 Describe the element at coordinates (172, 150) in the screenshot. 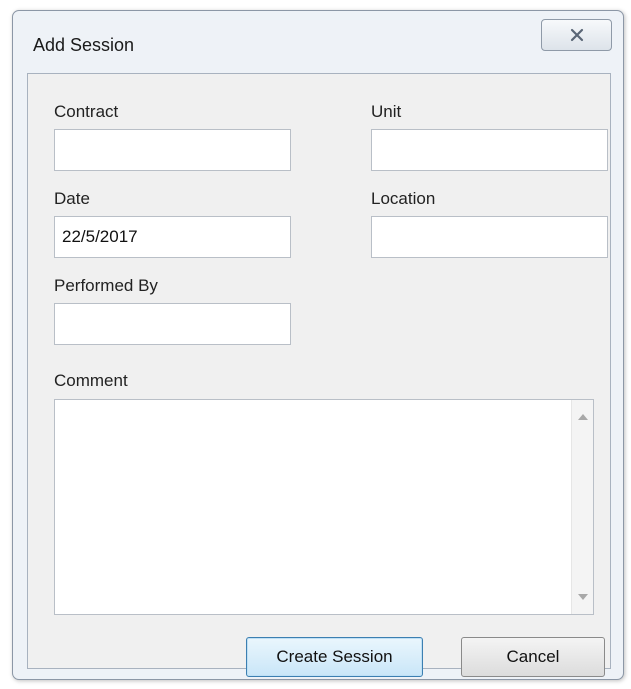

I see `contract-input` at that location.